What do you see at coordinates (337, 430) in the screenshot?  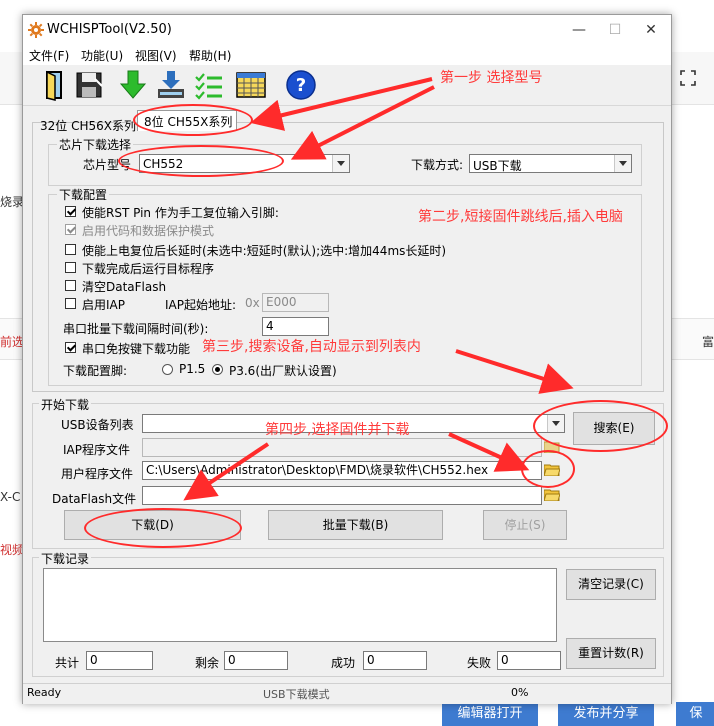 I see `annotation-step4: 第四步,选择固件并下载` at bounding box center [337, 430].